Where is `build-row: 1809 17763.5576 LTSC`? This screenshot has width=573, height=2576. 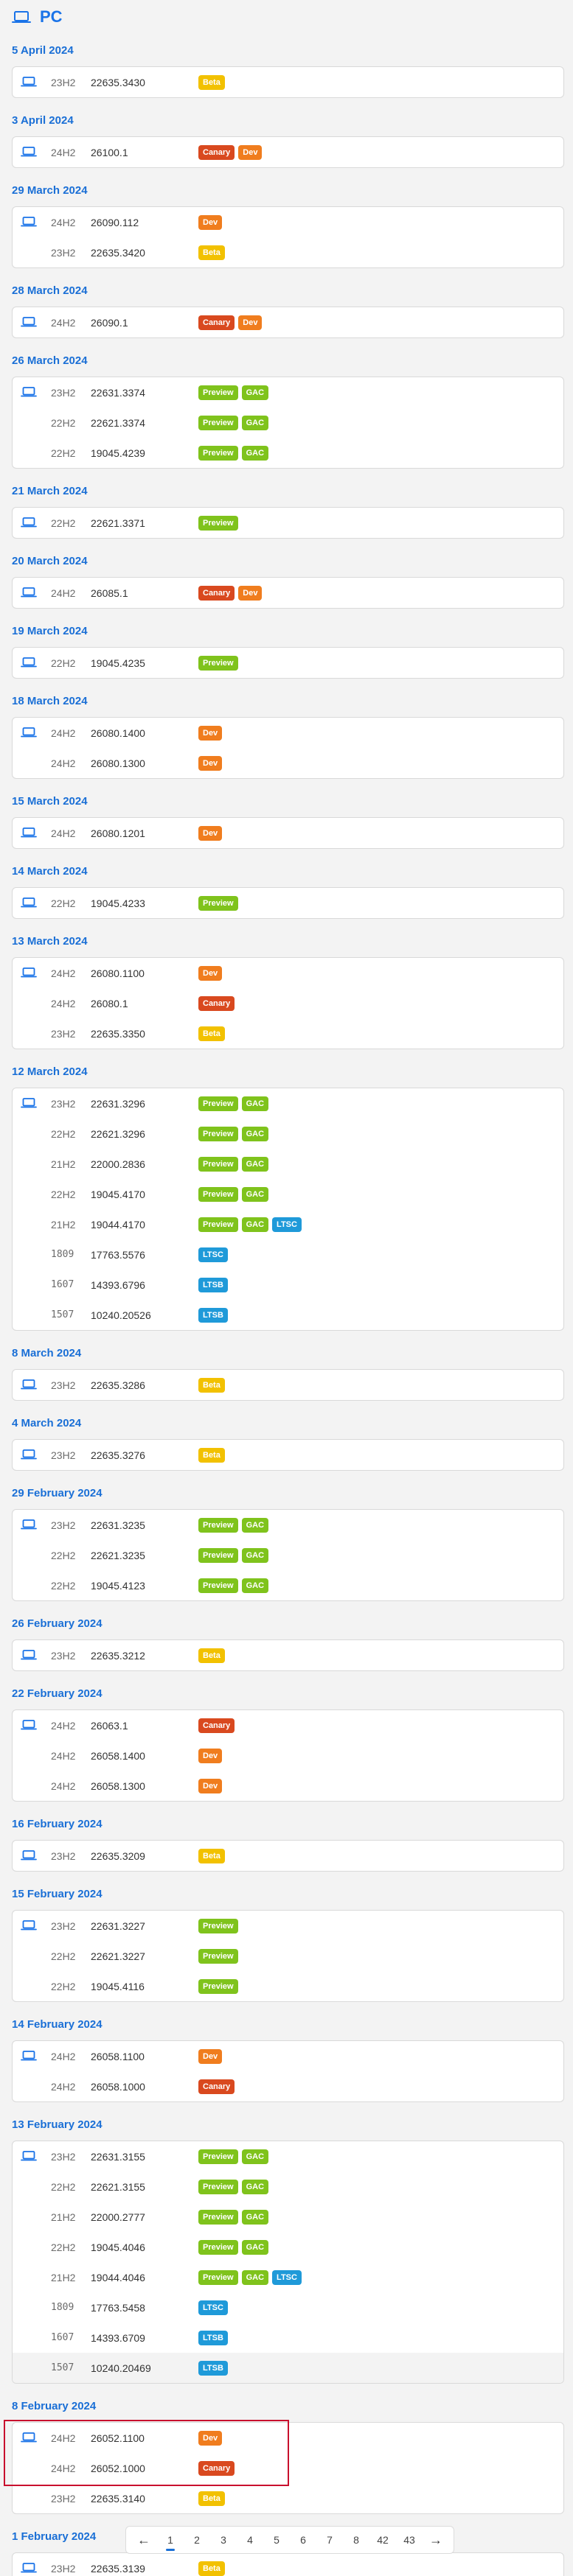
build-row: 1809 17763.5576 LTSC is located at coordinates (288, 1254).